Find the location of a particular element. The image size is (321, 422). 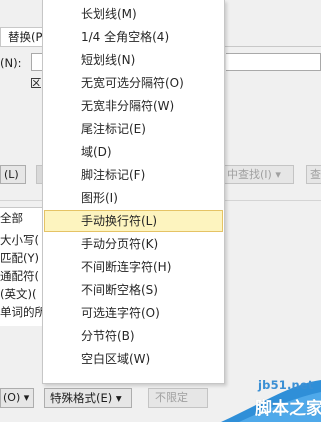

option-wildcards: 通配符( is located at coordinates (22, 276).